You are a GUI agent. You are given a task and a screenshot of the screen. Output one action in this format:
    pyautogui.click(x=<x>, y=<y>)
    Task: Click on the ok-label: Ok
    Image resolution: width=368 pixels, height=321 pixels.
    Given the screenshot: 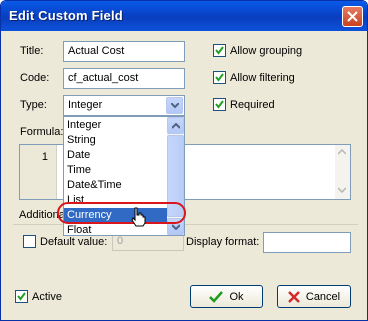 What is the action you would take?
    pyautogui.click(x=236, y=296)
    